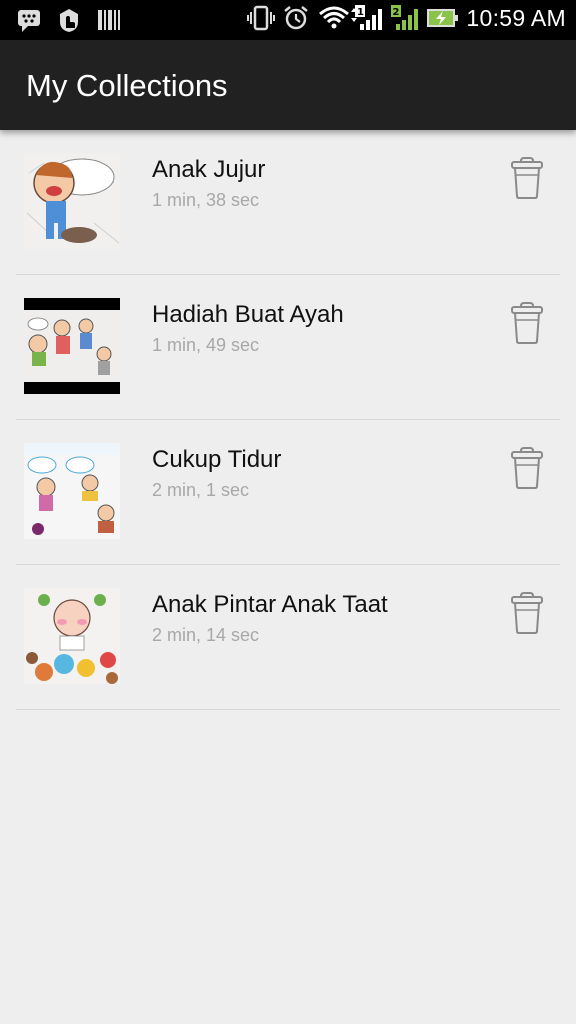 This screenshot has width=576, height=1024. What do you see at coordinates (206, 200) in the screenshot?
I see `video-duration: 1 min, 38 sec` at bounding box center [206, 200].